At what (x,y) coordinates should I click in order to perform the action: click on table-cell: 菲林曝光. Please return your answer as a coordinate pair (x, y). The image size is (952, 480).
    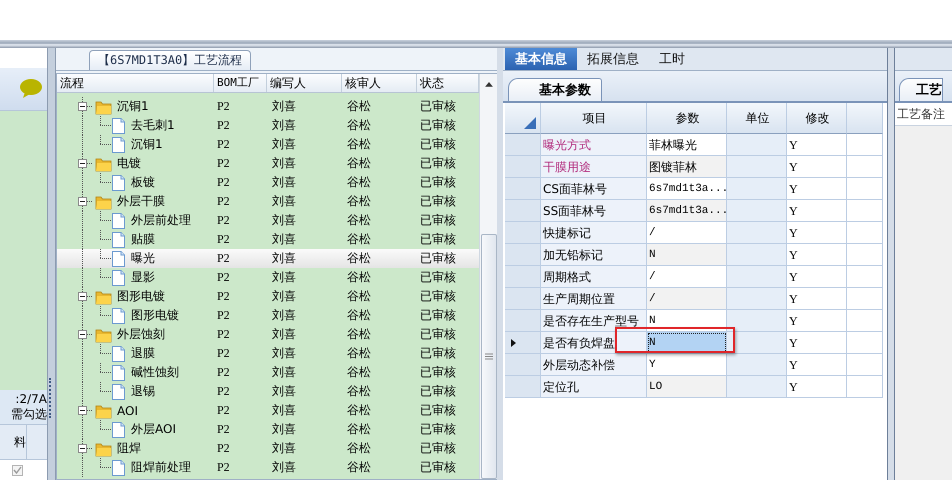
    Looking at the image, I should click on (687, 145).